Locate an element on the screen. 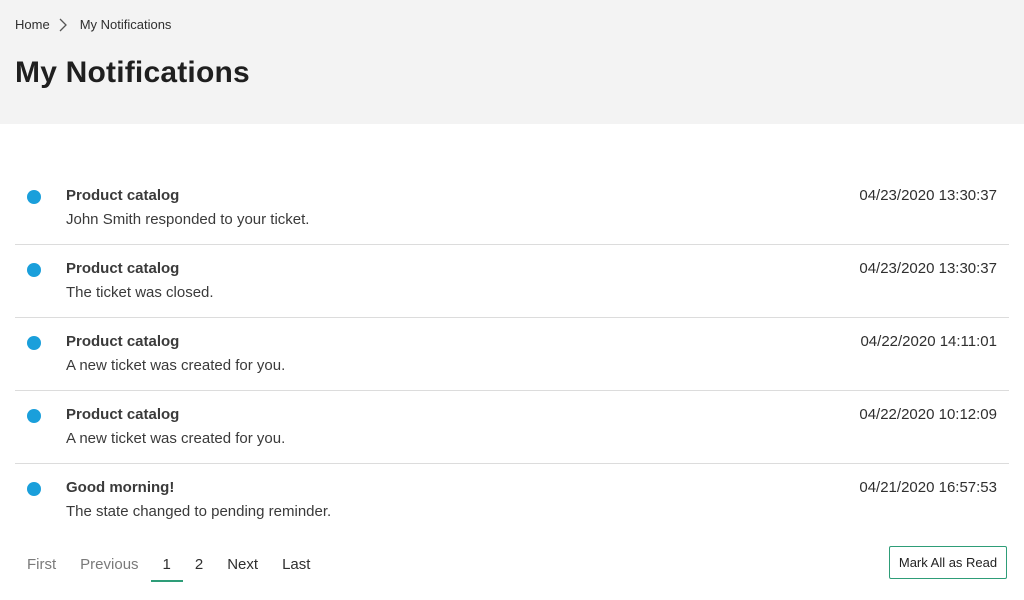 The height and width of the screenshot is (600, 1024). pagination-page-2: 2 is located at coordinates (199, 565).